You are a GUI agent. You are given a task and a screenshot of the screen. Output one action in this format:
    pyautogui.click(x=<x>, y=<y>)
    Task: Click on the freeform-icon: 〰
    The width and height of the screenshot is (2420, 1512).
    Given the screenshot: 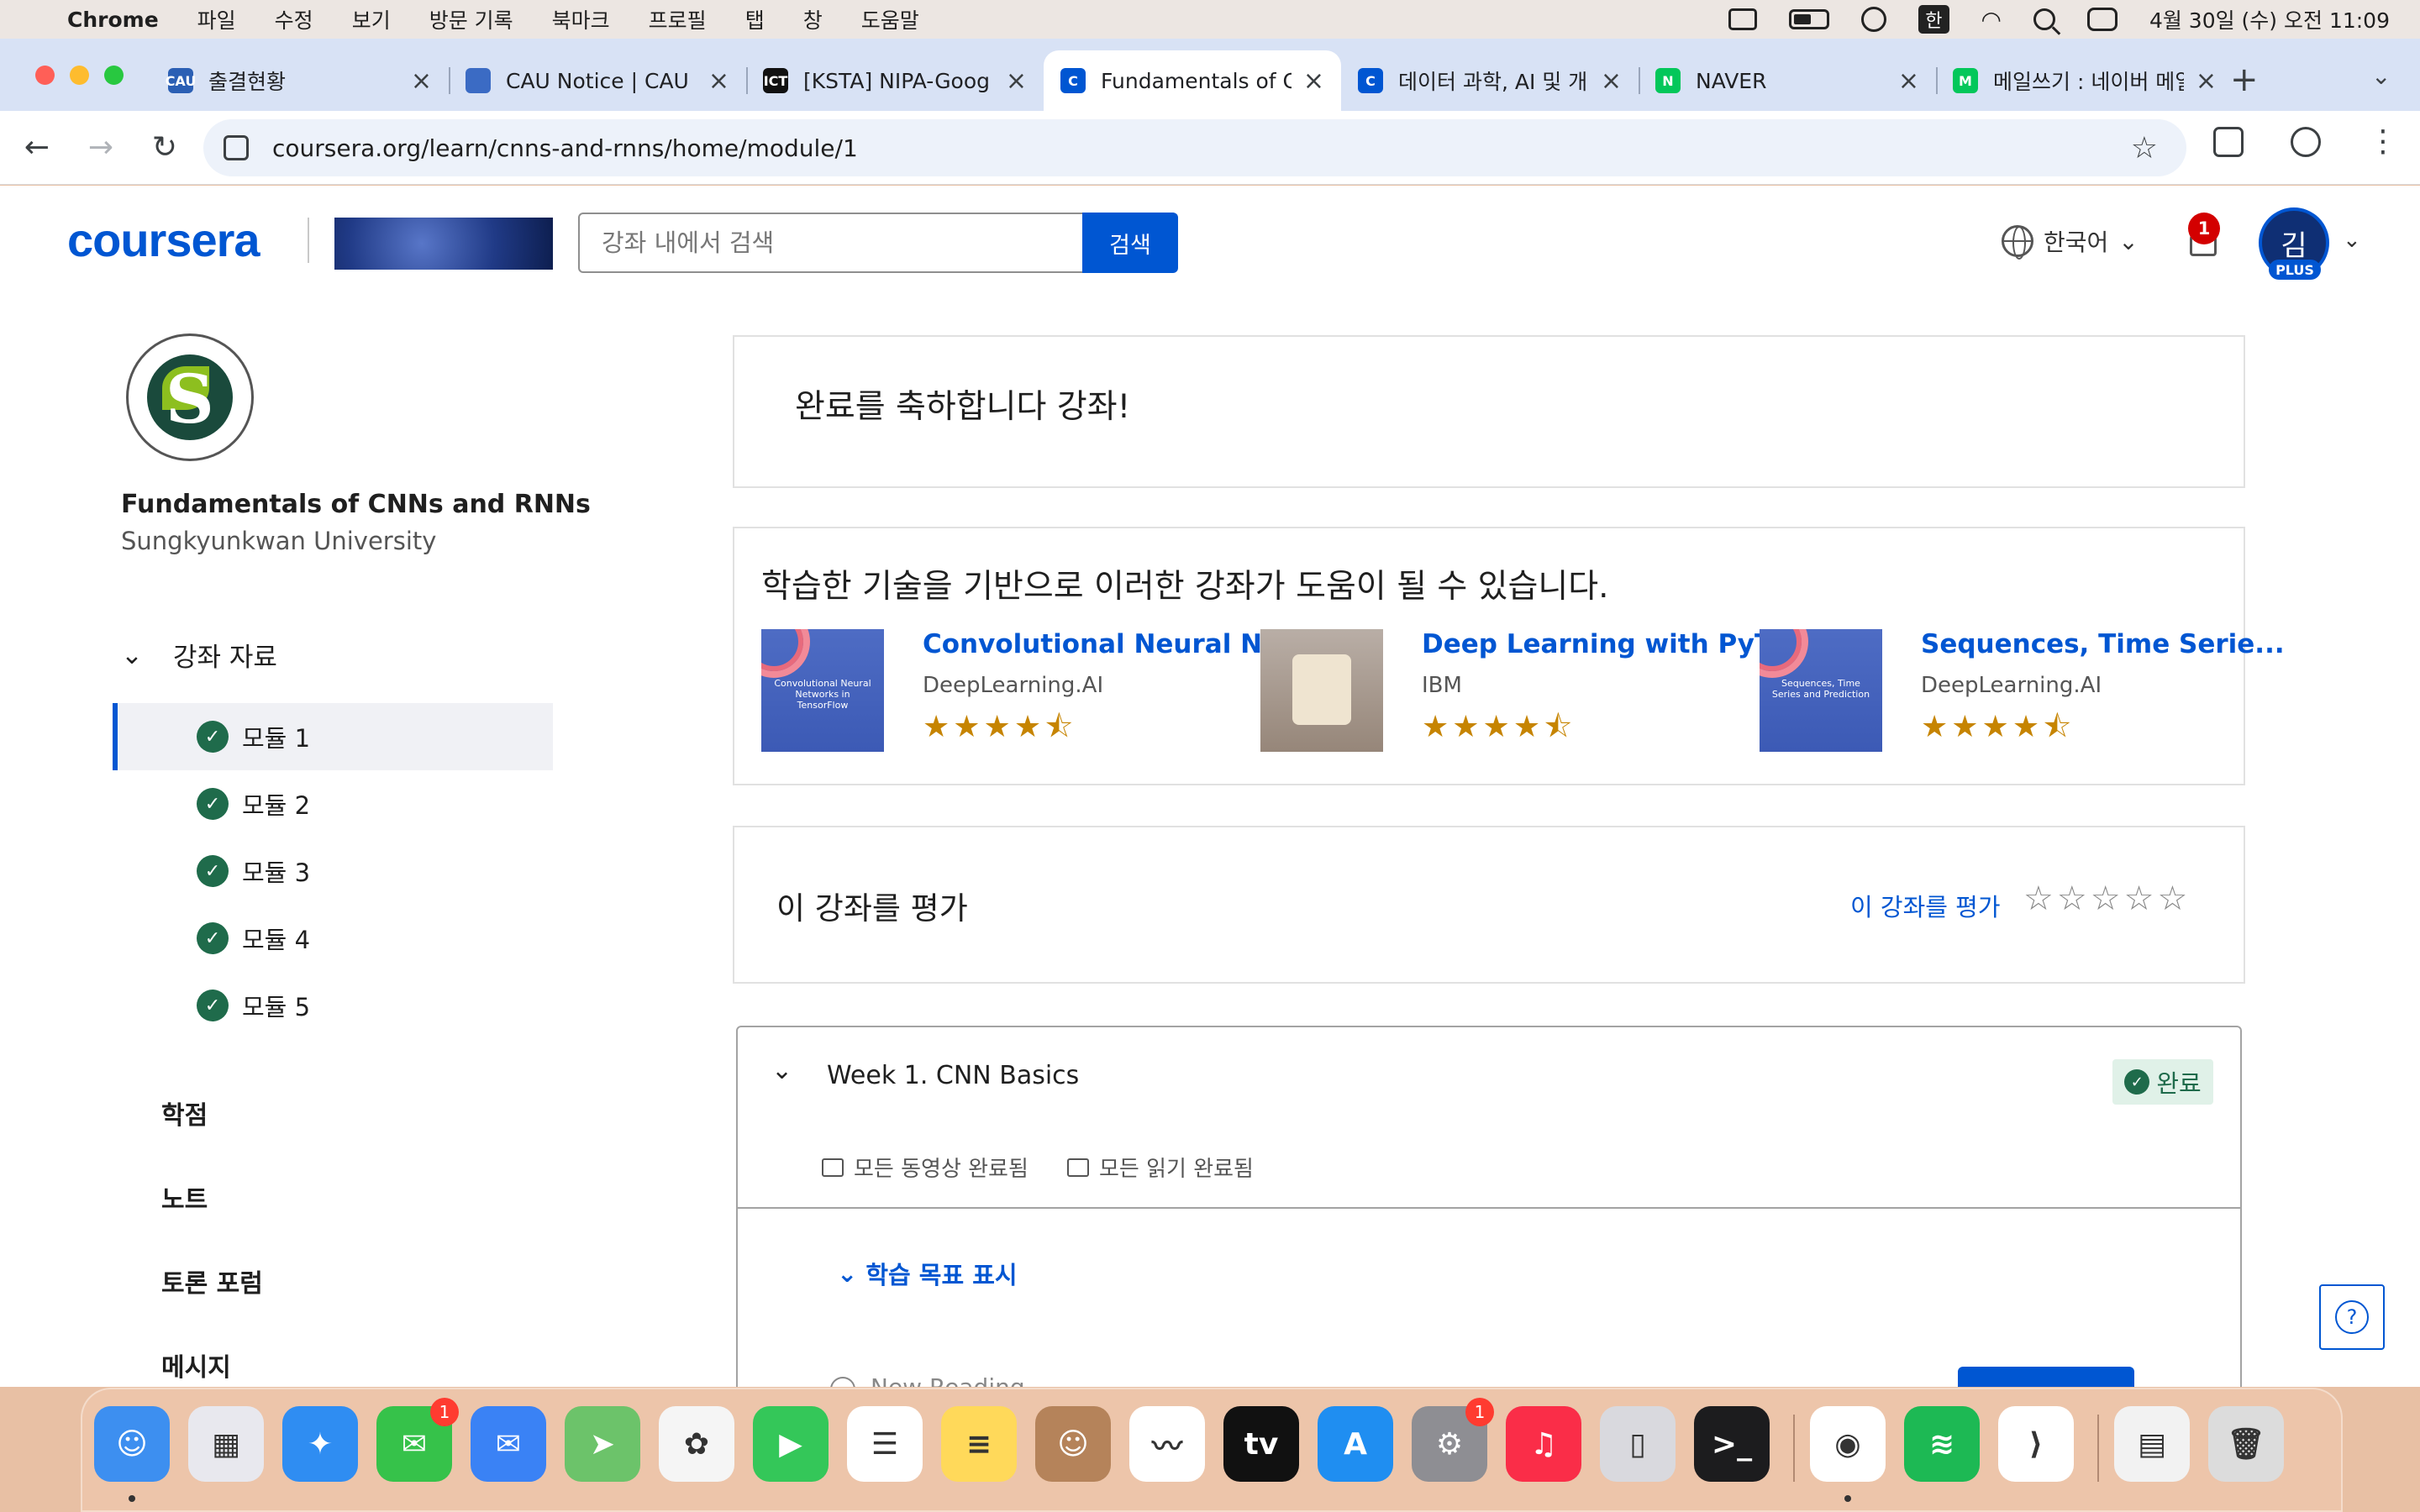 What is the action you would take?
    pyautogui.click(x=1167, y=1444)
    